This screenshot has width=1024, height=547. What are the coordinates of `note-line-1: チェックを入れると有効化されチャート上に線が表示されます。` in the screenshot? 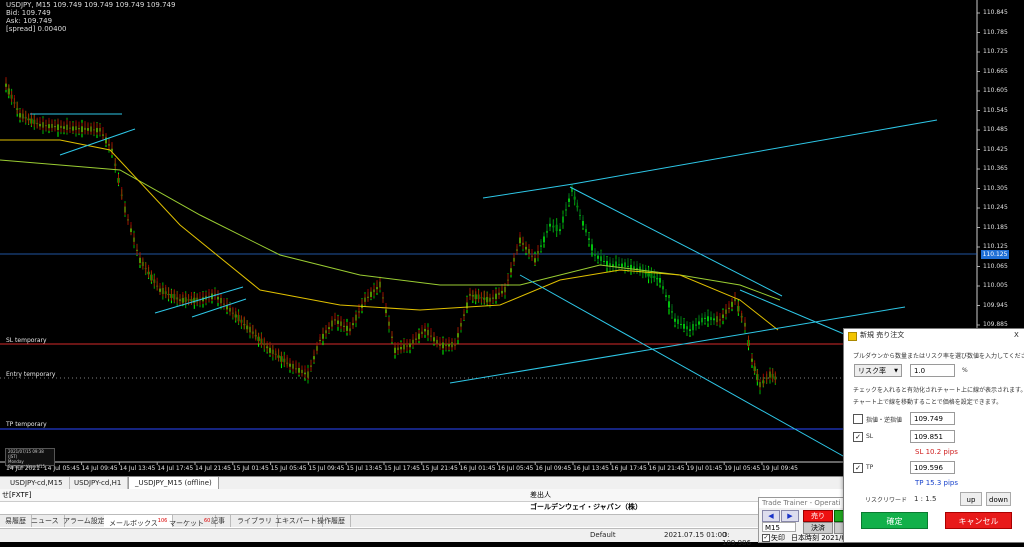 It's located at (938, 390).